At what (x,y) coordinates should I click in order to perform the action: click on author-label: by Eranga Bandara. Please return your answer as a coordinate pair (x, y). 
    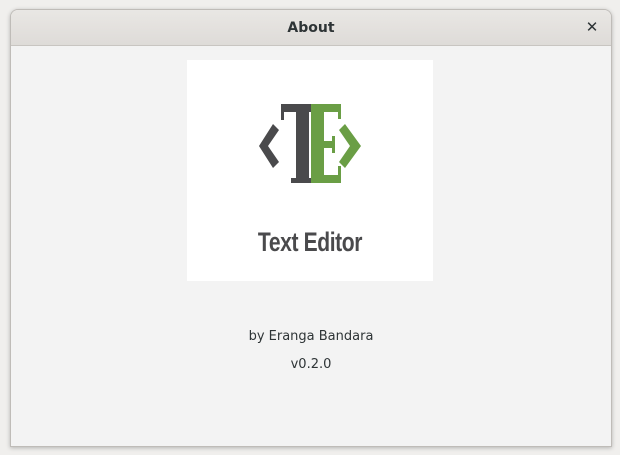
    Looking at the image, I should click on (311, 336).